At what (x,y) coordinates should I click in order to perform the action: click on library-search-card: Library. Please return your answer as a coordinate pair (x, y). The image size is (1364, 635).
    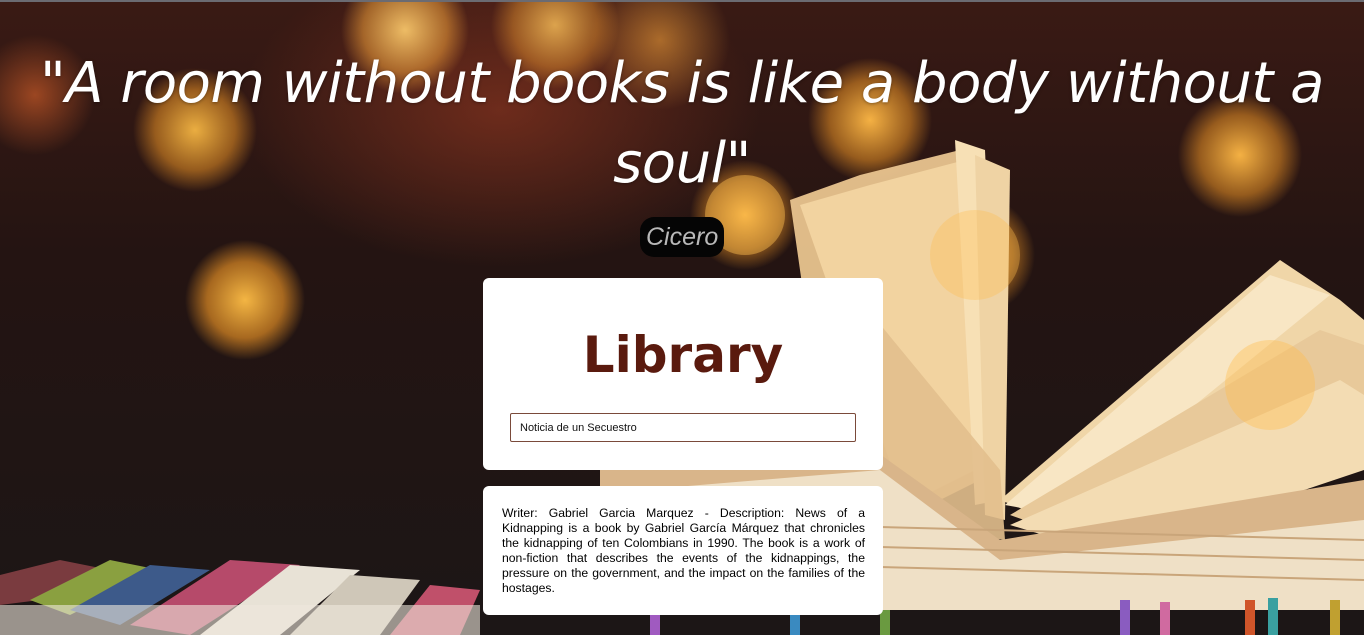
    Looking at the image, I should click on (683, 374).